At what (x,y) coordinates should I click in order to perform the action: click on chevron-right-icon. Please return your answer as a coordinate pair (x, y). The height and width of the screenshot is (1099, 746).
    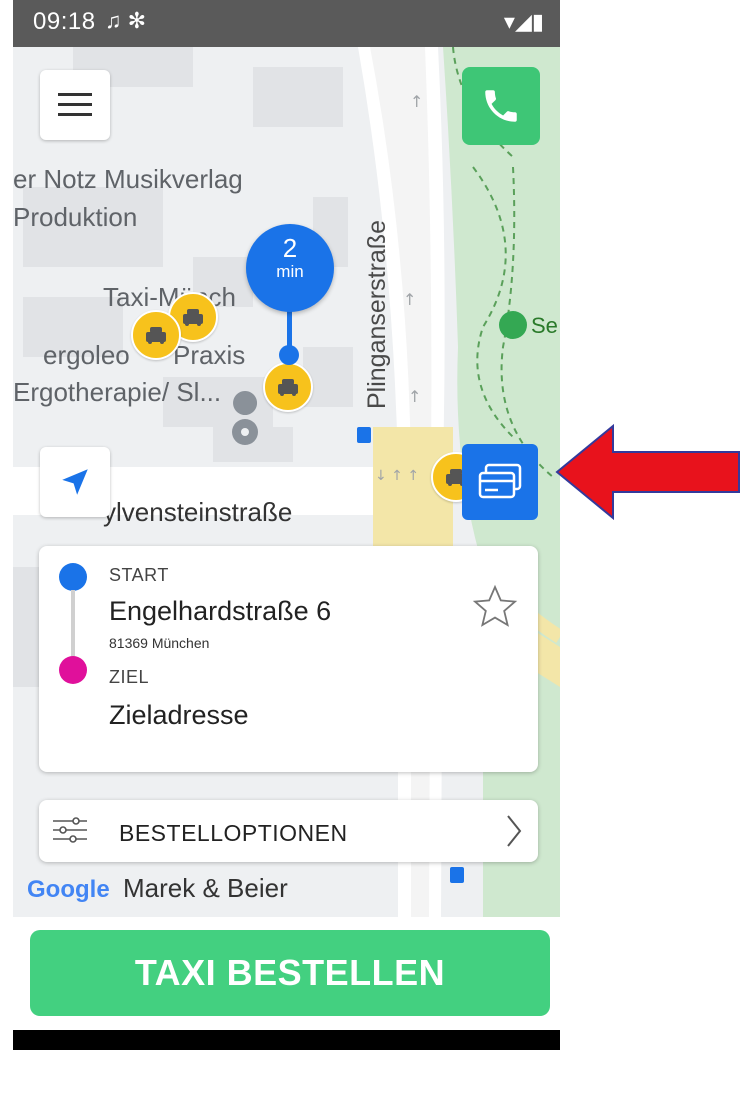
    Looking at the image, I should click on (514, 831).